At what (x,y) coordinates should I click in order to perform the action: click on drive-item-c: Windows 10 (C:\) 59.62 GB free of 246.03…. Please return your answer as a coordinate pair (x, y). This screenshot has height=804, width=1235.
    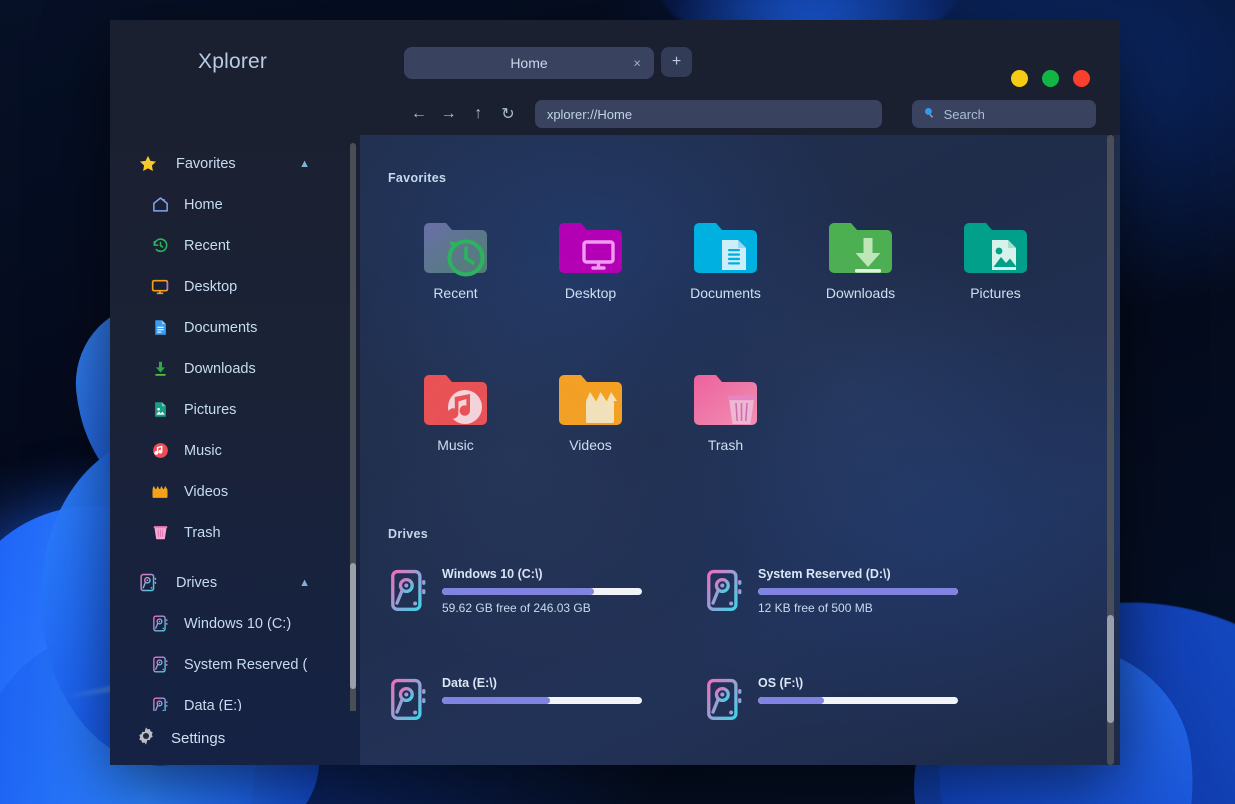
    Looking at the image, I should click on (546, 593).